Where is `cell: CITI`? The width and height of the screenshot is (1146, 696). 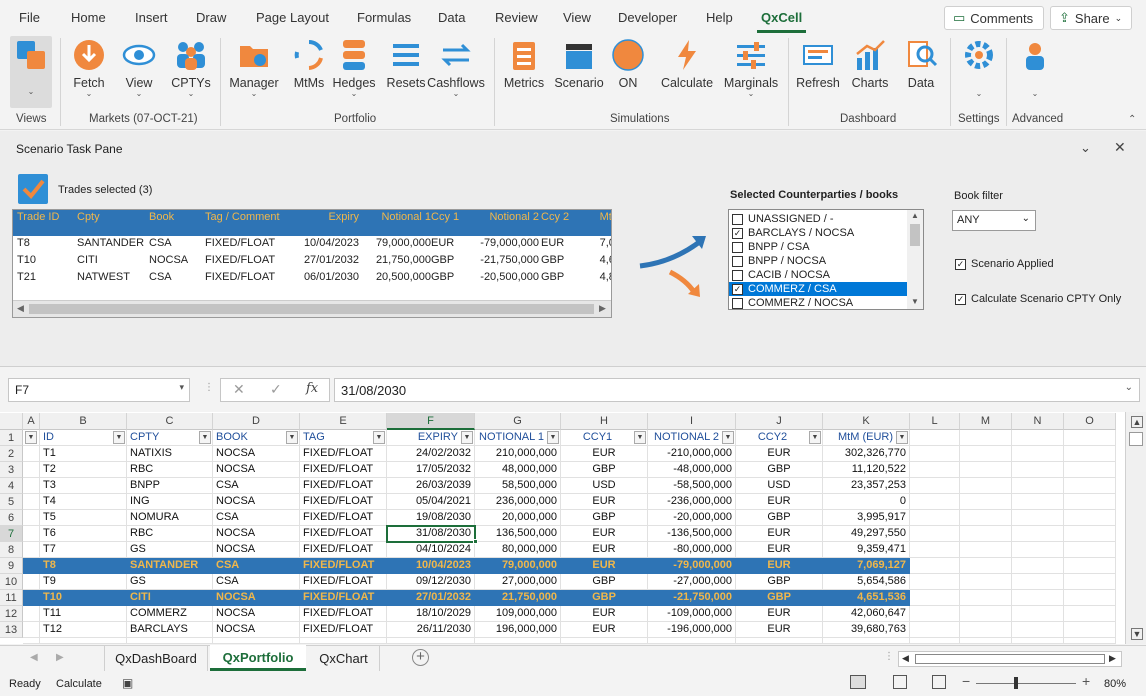 cell: CITI is located at coordinates (170, 598).